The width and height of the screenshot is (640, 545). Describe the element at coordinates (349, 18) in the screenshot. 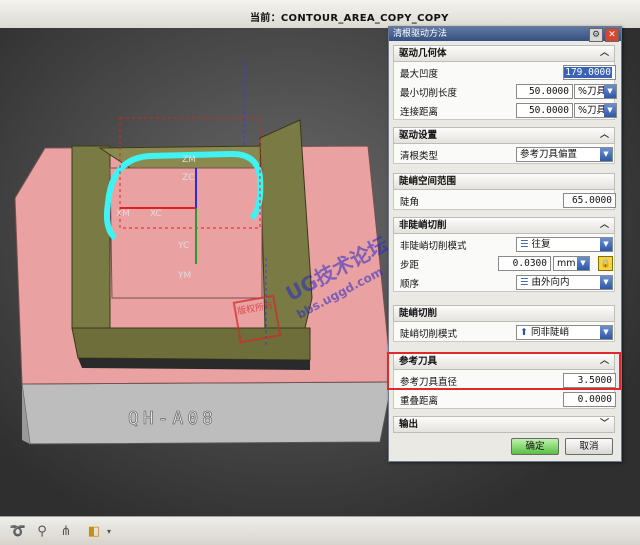

I see `operation-title: 当前：CONTOUR_AREA_COPY_COPY` at that location.